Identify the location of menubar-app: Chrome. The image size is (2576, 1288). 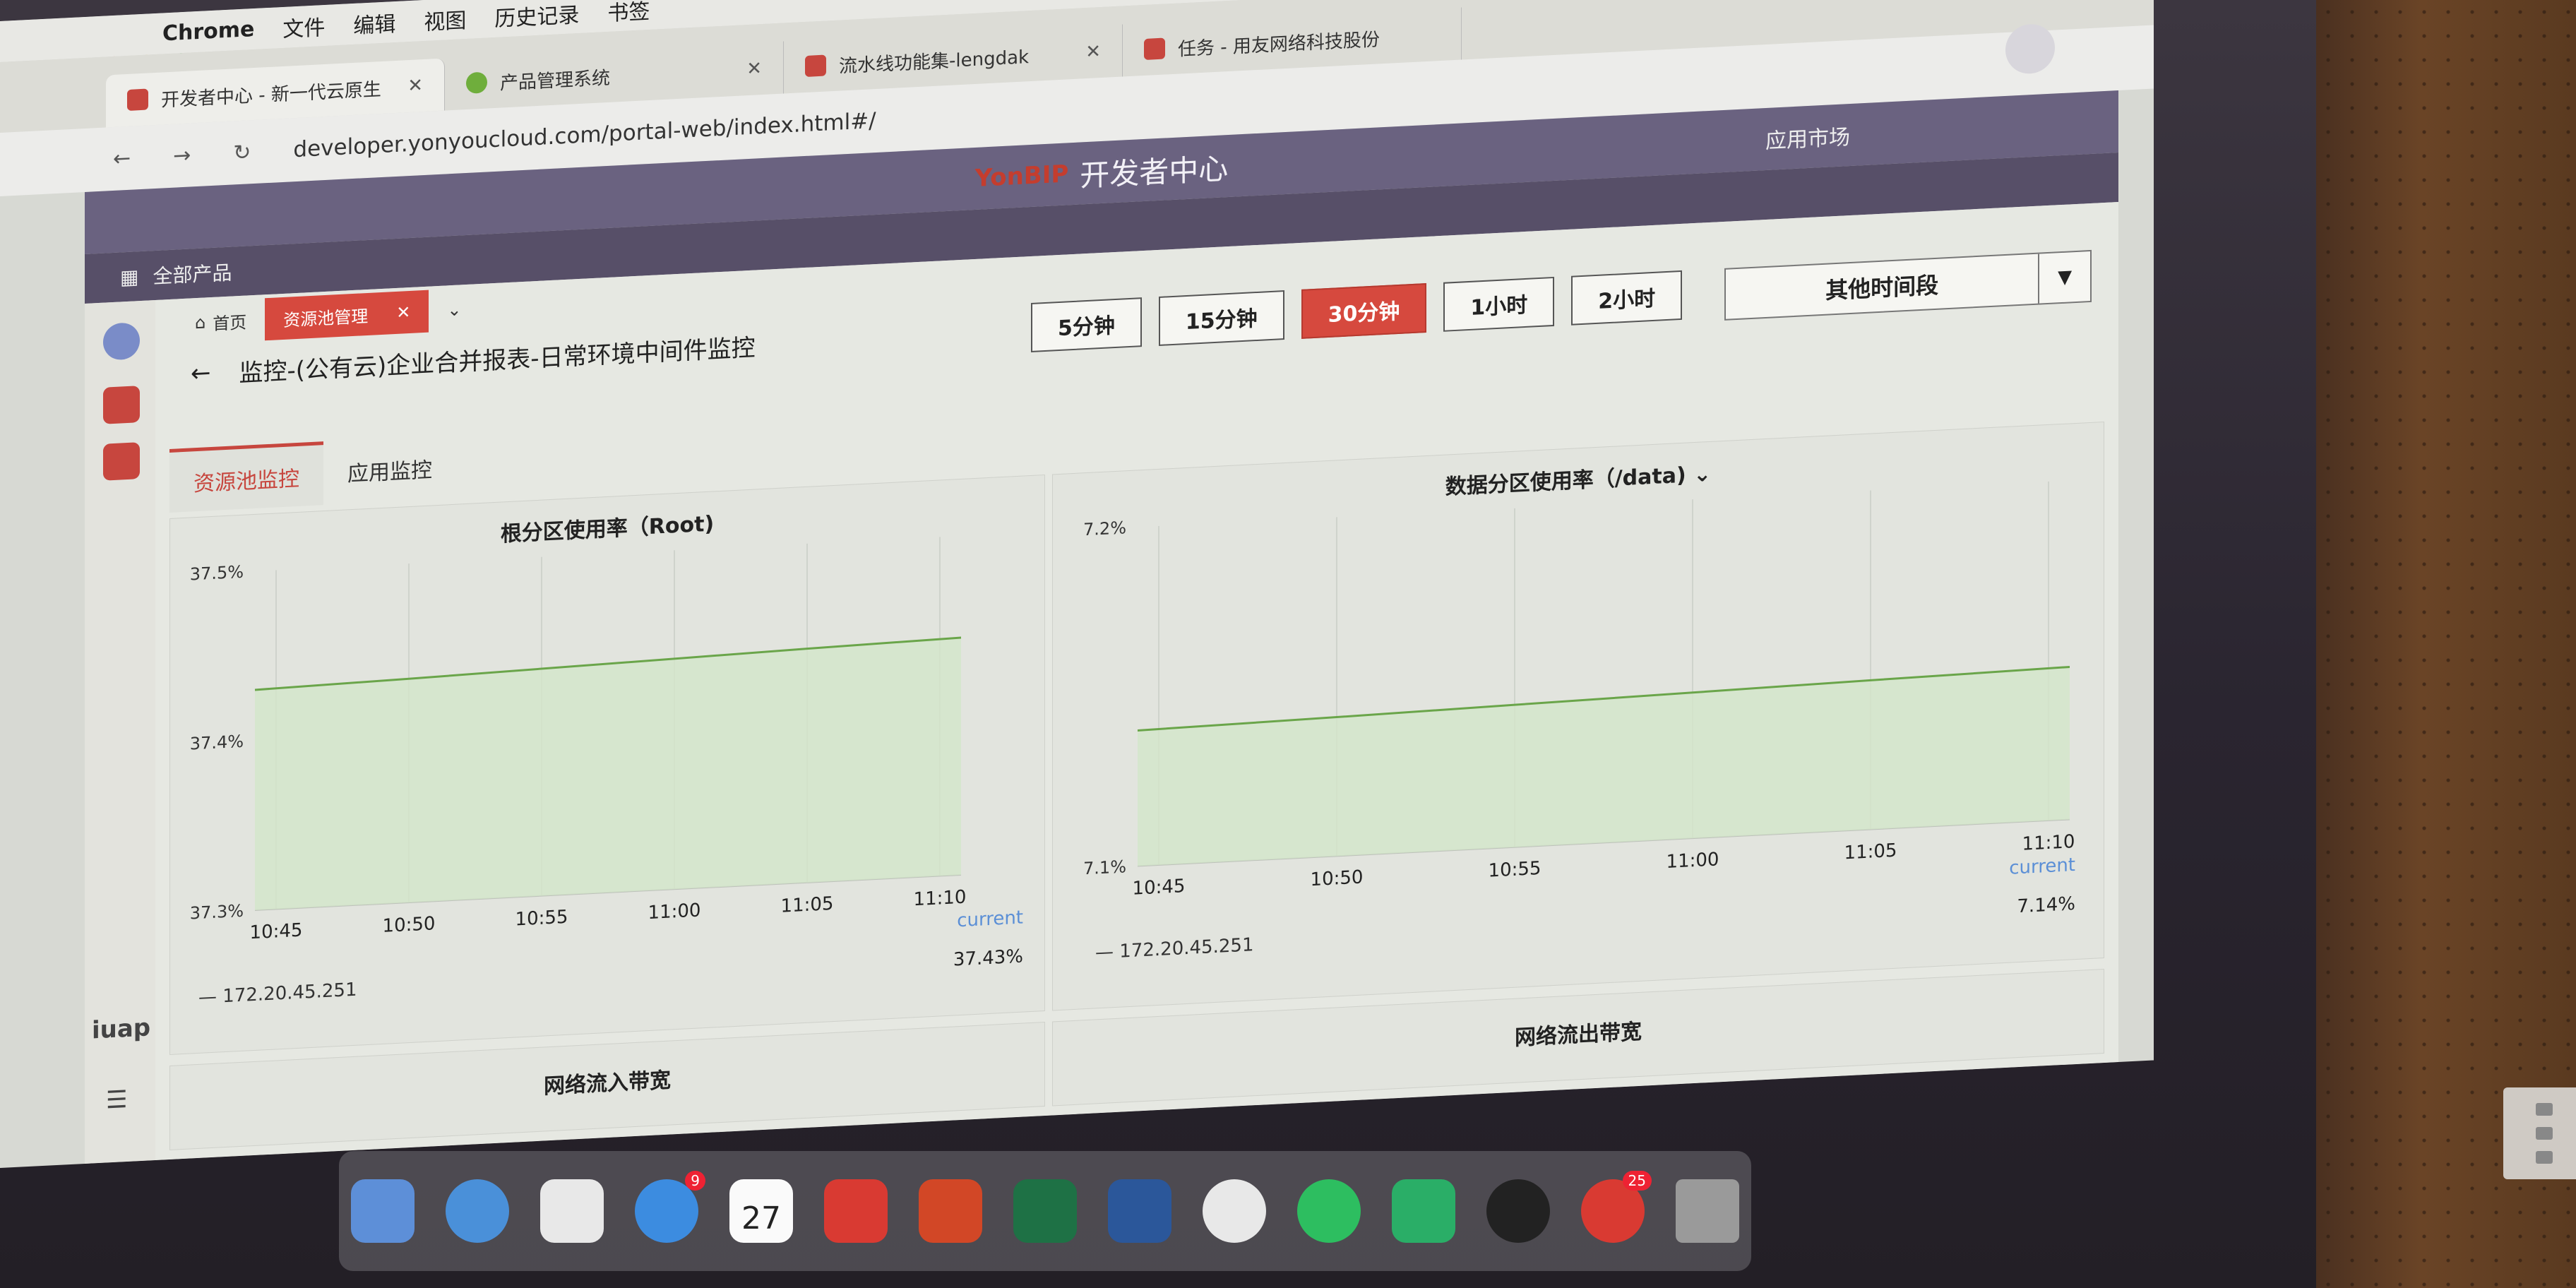
(208, 31).